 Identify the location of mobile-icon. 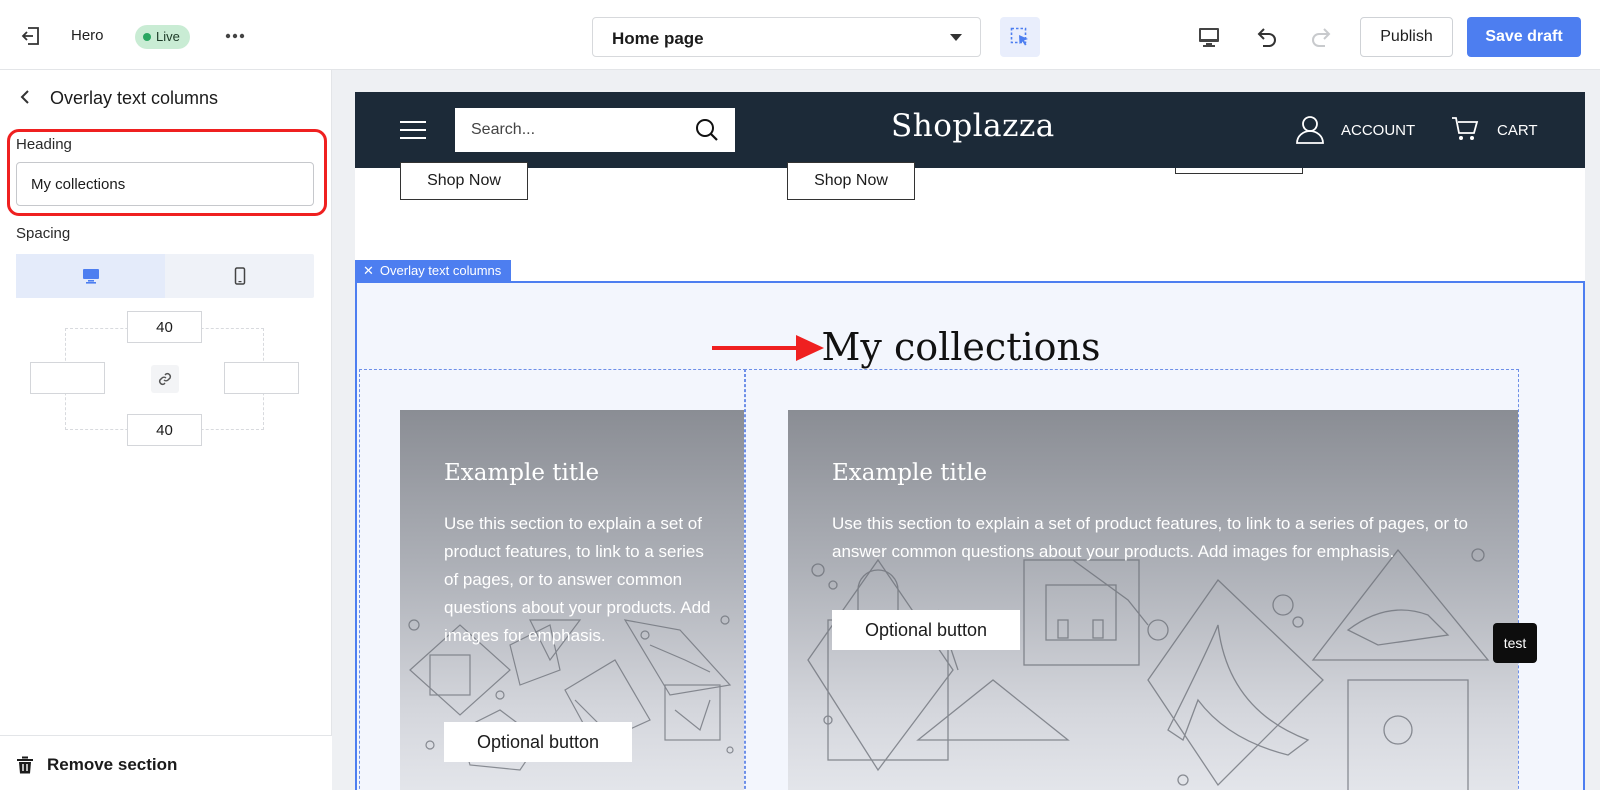
(240, 276).